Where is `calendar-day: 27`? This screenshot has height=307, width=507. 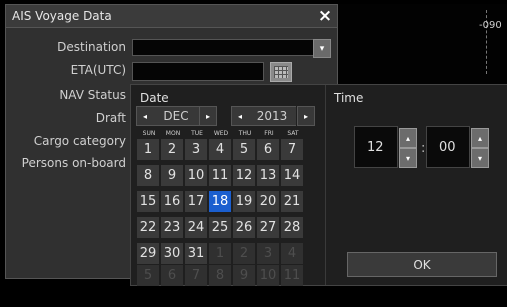 calendar-day: 27 is located at coordinates (268, 227).